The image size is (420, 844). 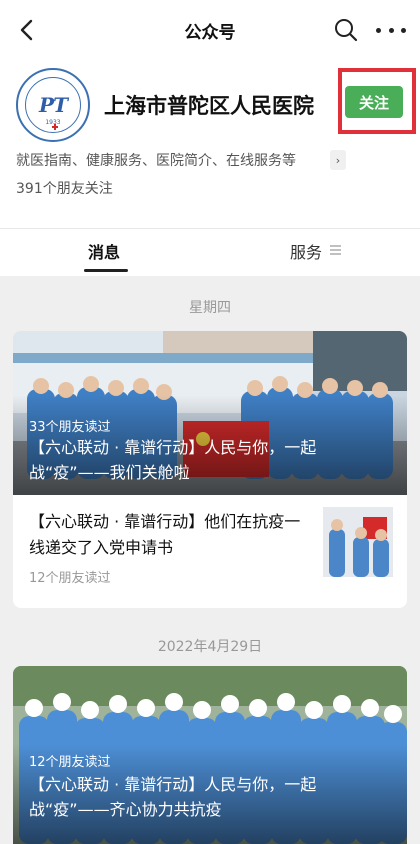 I want to click on tab-active-indicator, so click(x=106, y=270).